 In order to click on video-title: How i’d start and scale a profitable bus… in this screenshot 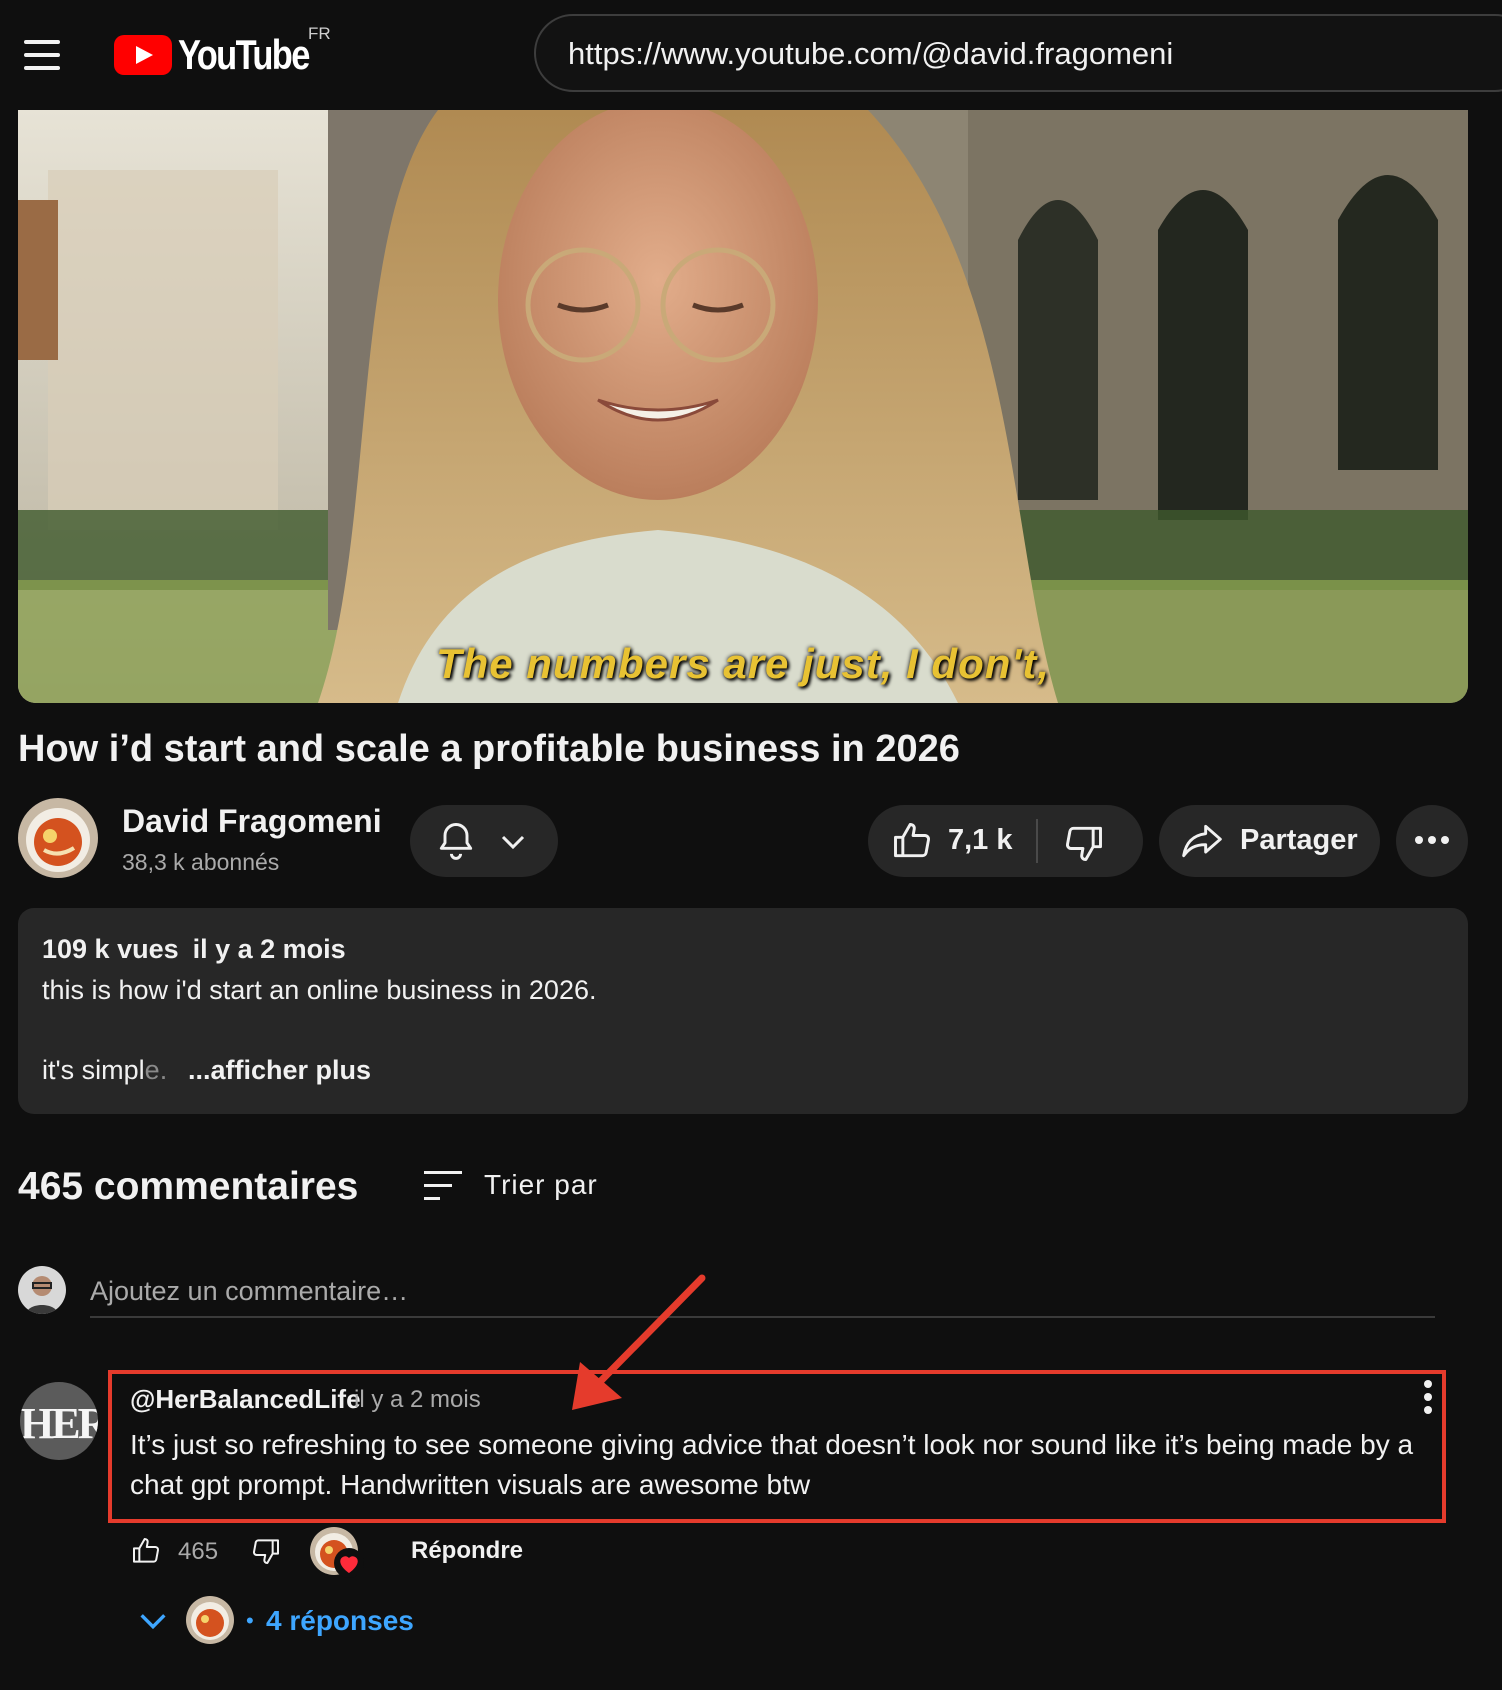, I will do `click(489, 749)`.